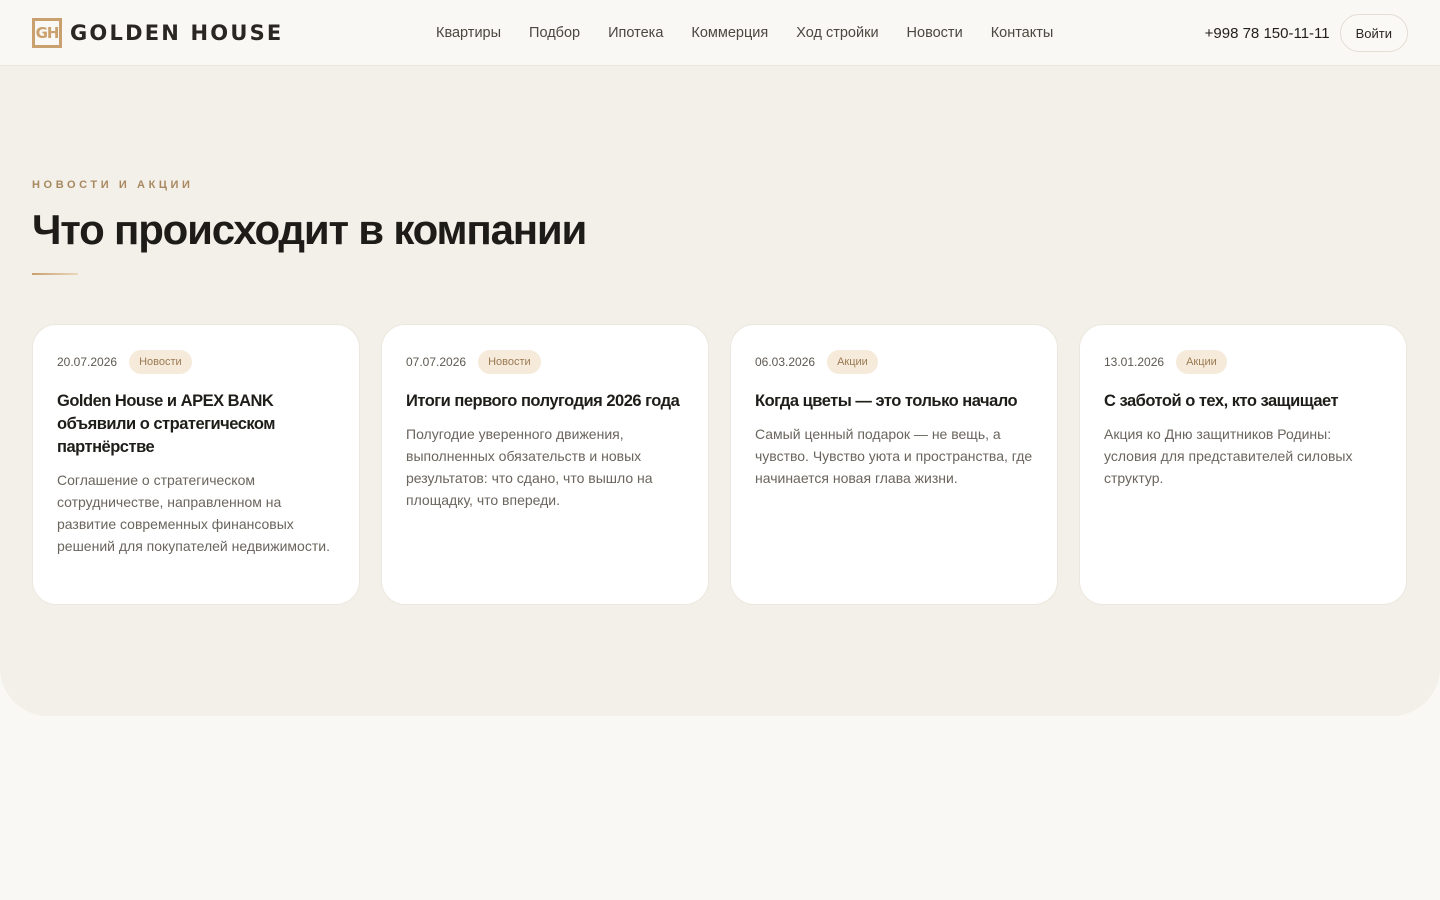 The height and width of the screenshot is (900, 1440). Describe the element at coordinates (1373, 33) in the screenshot. I see `login-button: Войти` at that location.